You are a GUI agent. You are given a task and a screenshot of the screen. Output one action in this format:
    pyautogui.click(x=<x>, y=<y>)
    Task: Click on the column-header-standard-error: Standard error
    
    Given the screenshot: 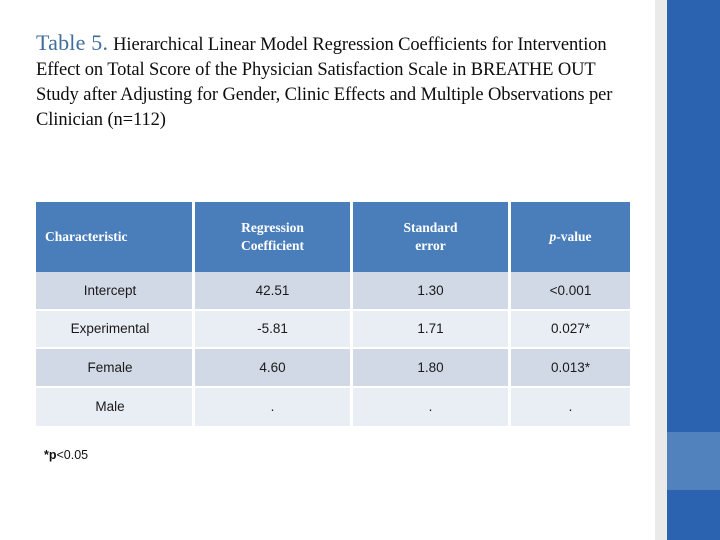 What is the action you would take?
    pyautogui.click(x=432, y=237)
    